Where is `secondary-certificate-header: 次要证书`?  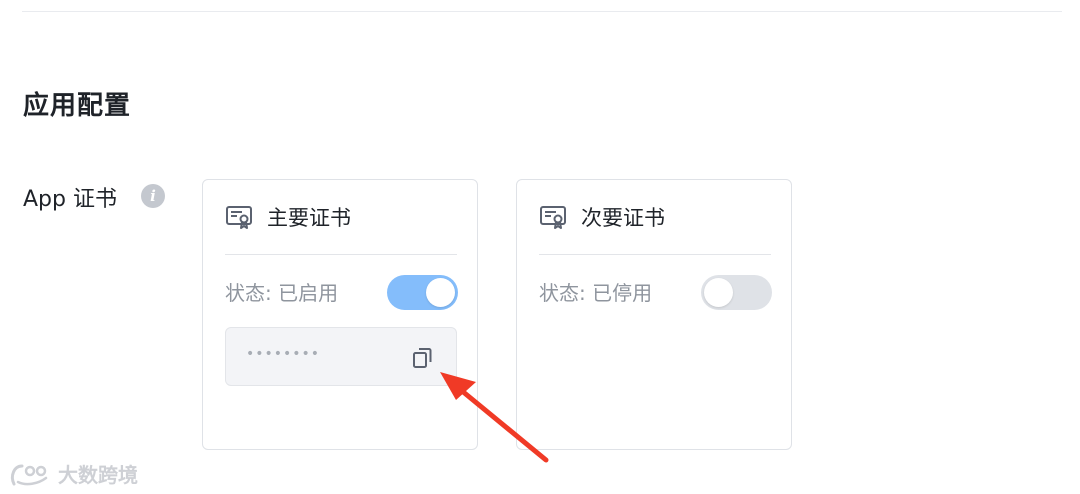 secondary-certificate-header: 次要证书 is located at coordinates (602, 217).